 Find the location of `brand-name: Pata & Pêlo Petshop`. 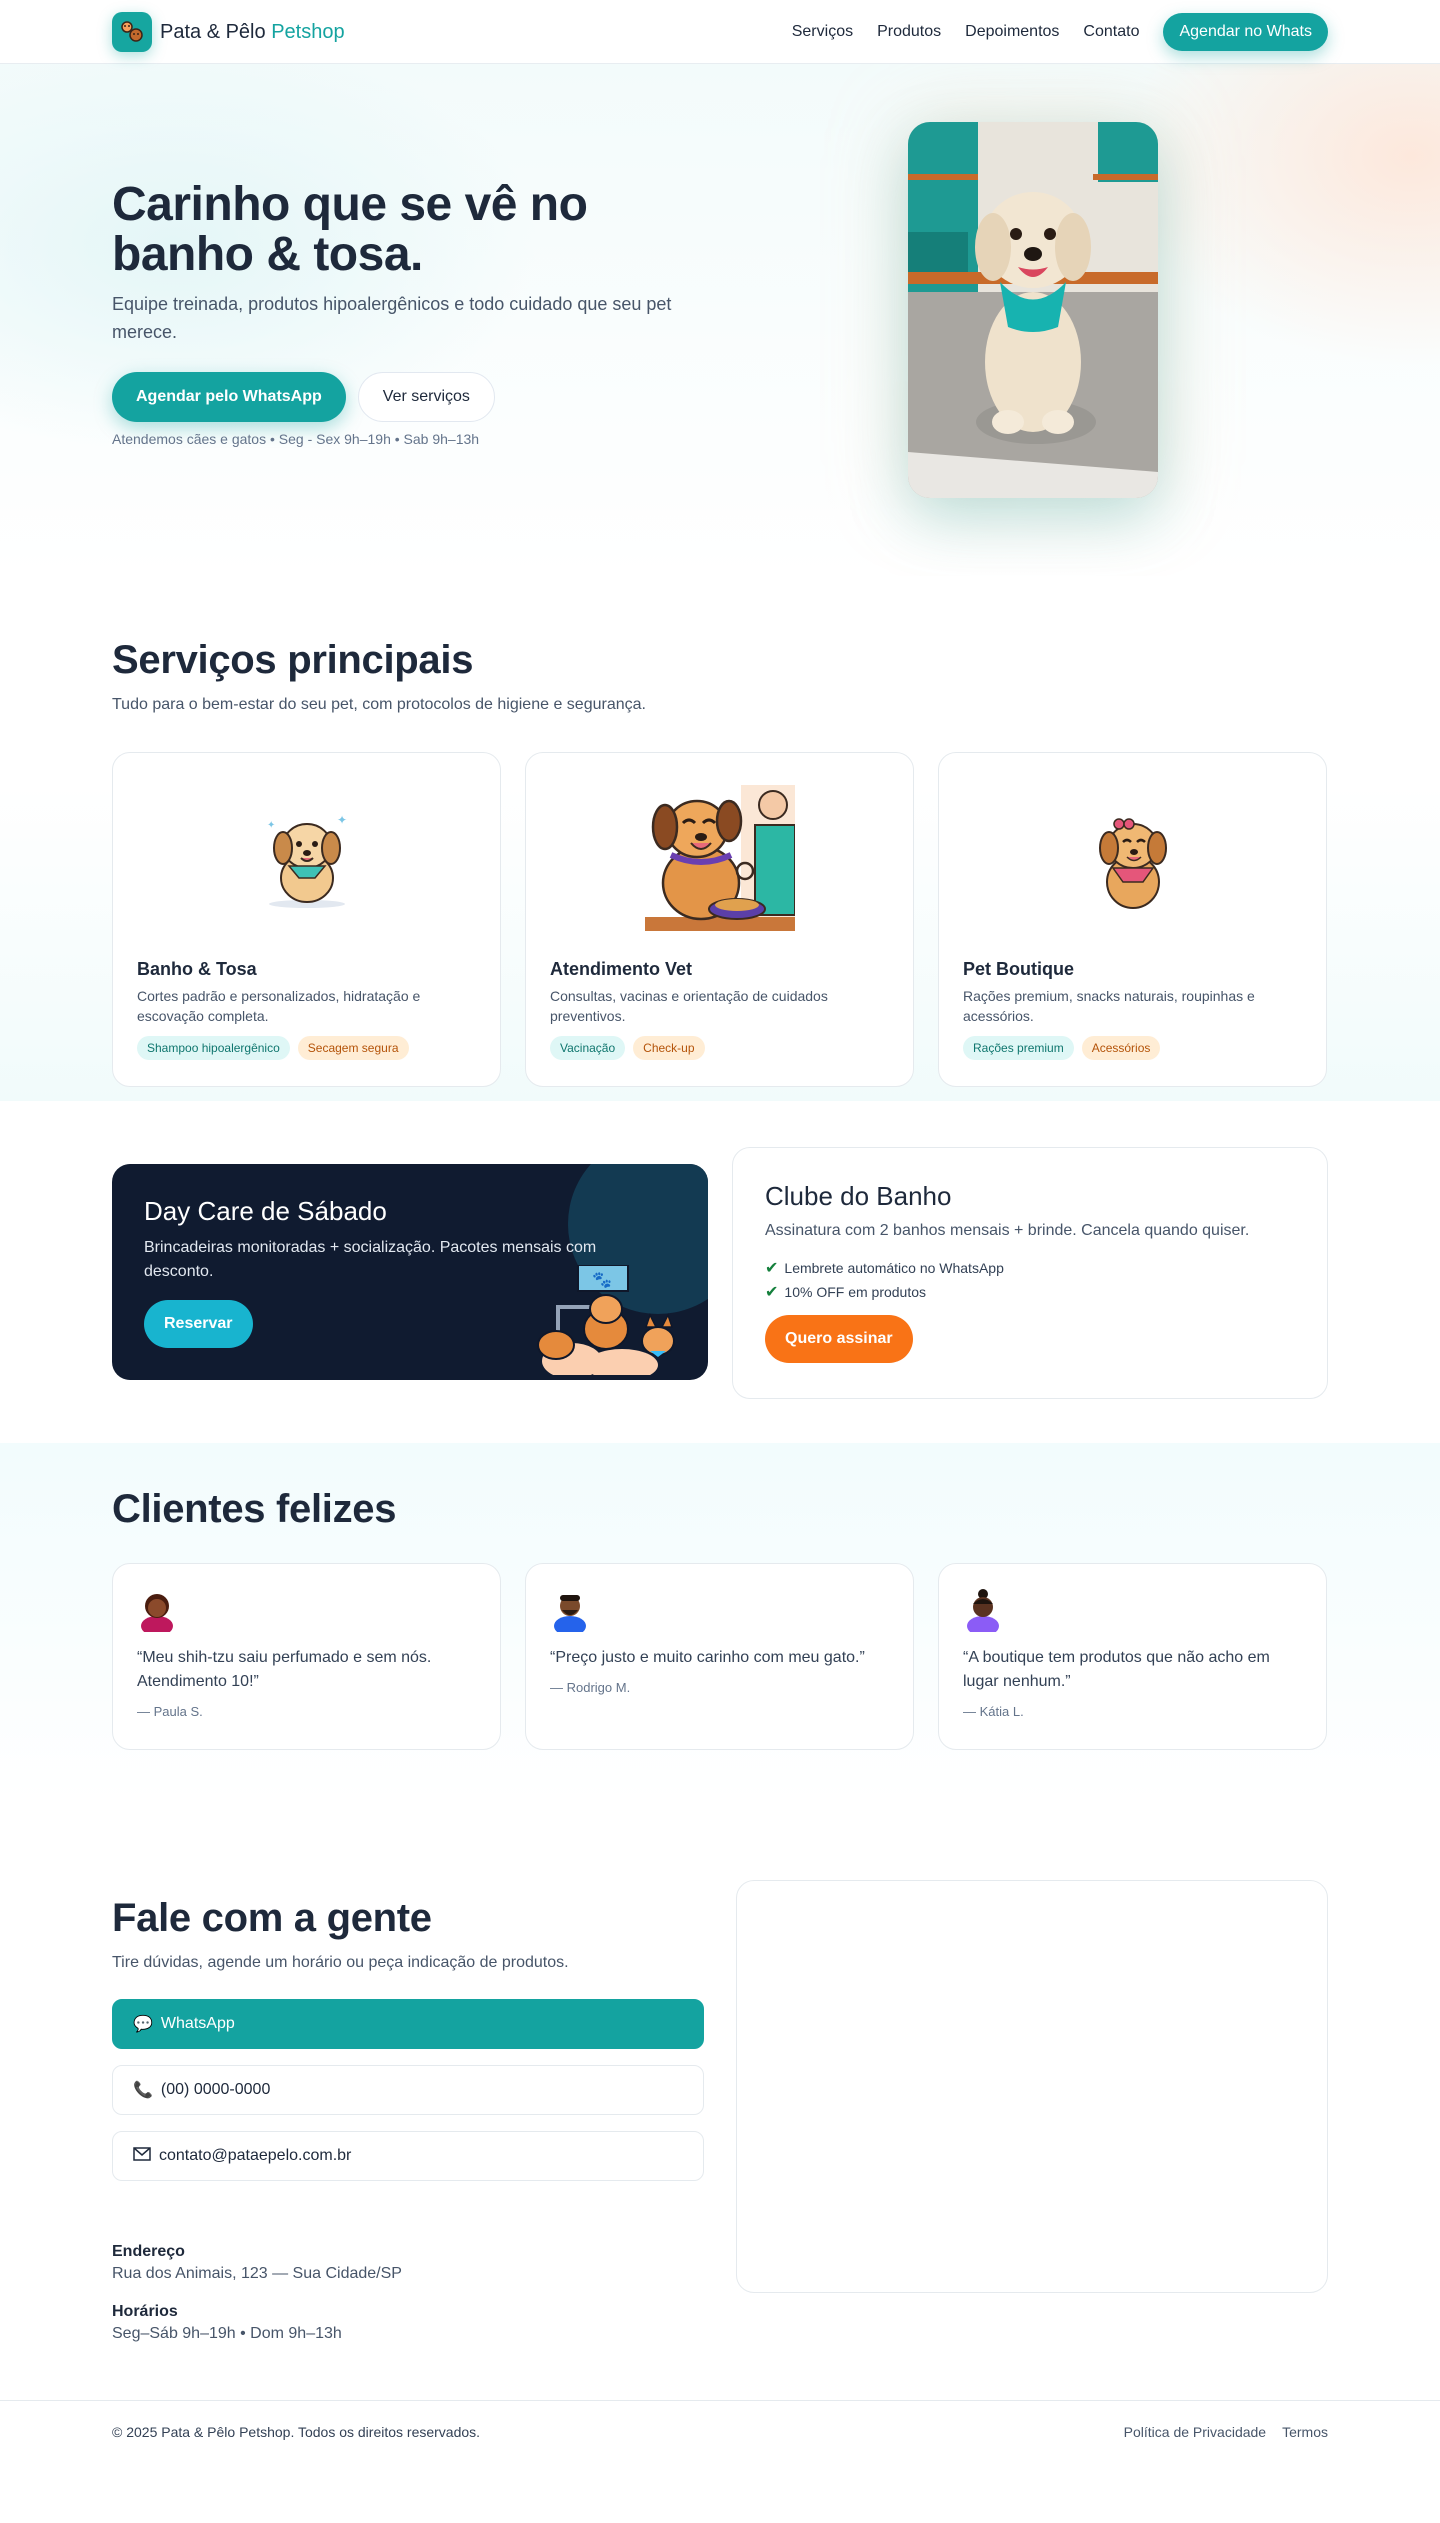

brand-name: Pata & Pêlo Petshop is located at coordinates (252, 31).